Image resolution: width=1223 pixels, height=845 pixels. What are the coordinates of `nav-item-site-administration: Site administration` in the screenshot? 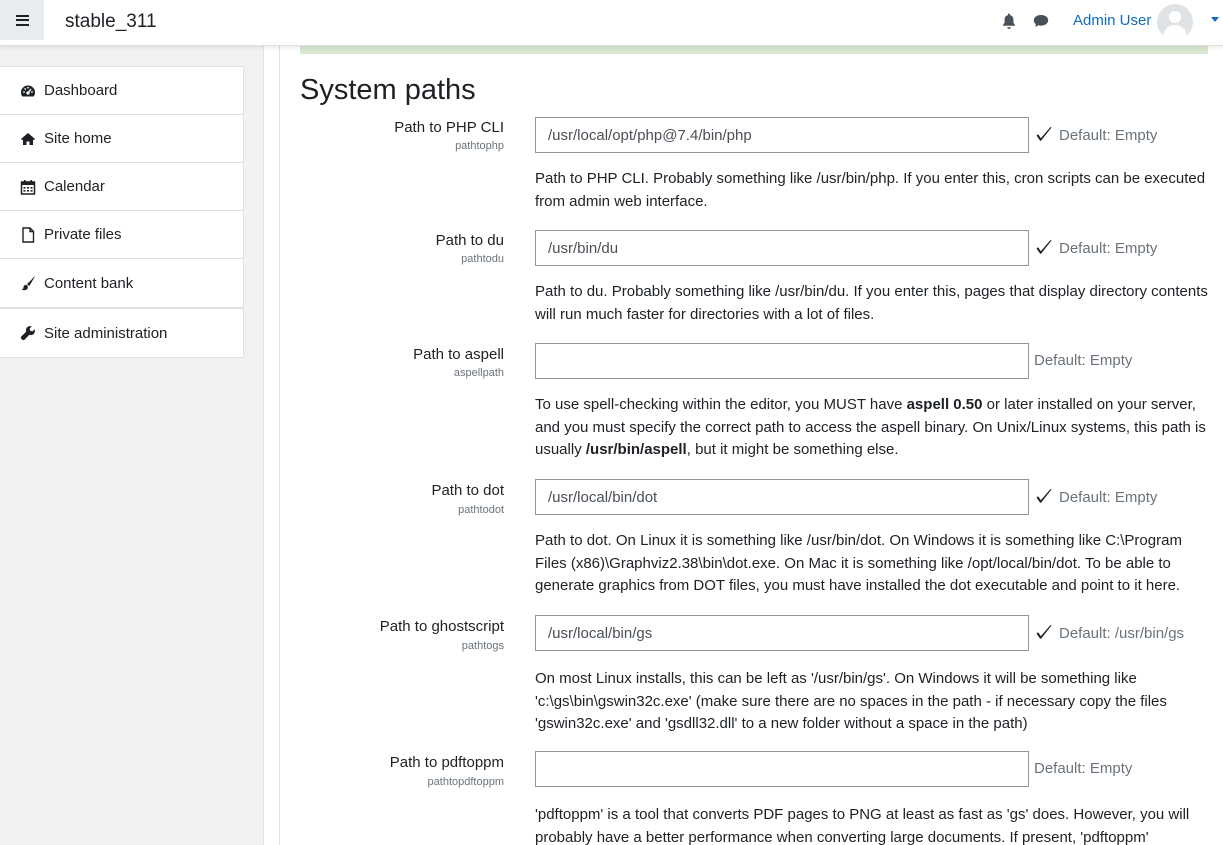 It's located at (121, 333).